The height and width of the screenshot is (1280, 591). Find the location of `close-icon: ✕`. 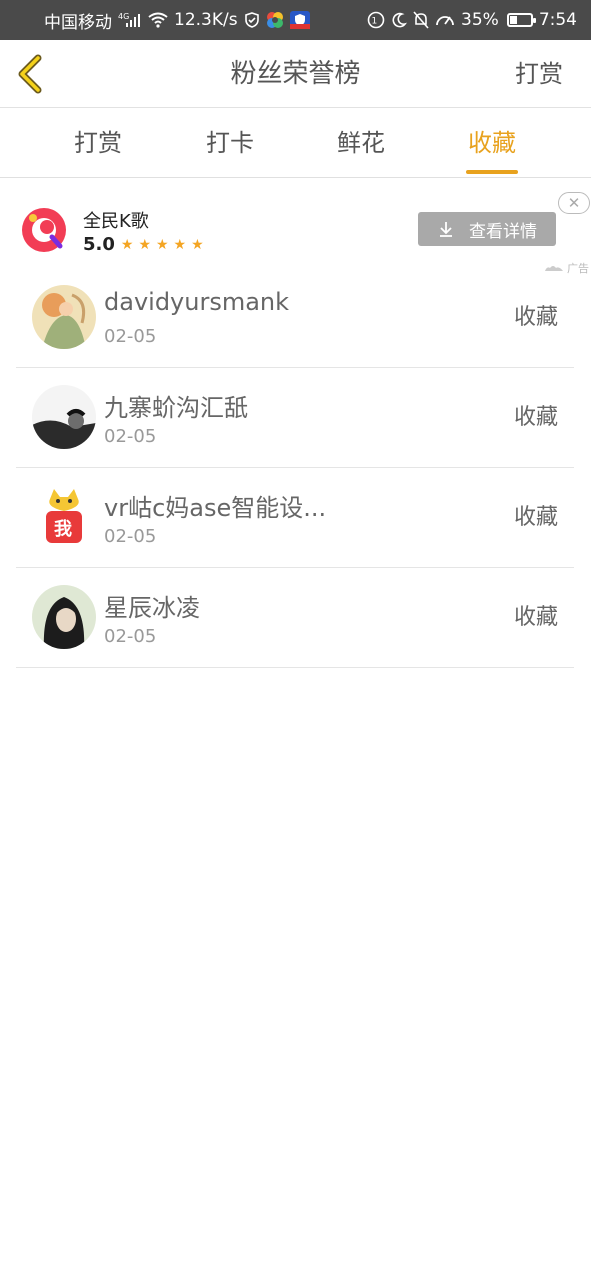

close-icon: ✕ is located at coordinates (574, 203).